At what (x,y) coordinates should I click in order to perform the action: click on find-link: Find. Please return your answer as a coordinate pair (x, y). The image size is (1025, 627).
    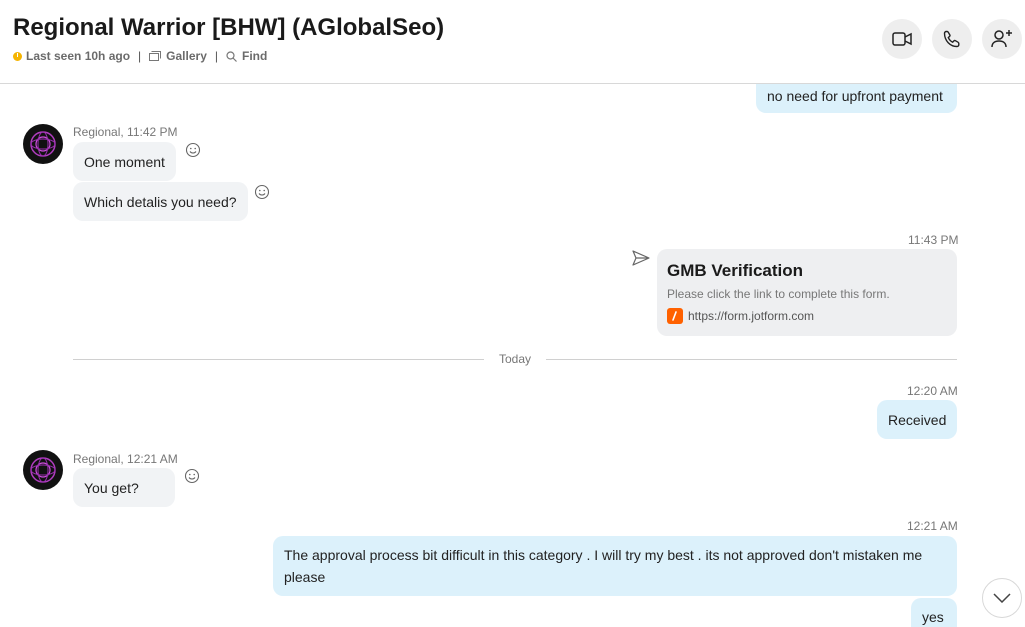
    Looking at the image, I should click on (246, 56).